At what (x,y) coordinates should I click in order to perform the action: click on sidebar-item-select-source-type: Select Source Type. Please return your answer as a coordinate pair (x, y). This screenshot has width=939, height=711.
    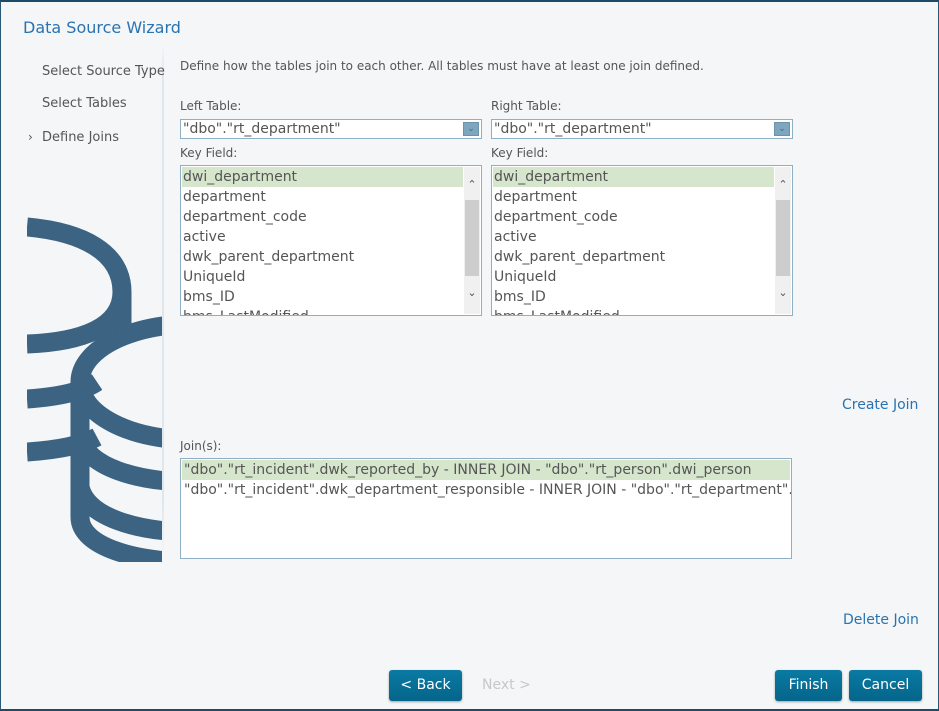
    Looking at the image, I should click on (103, 71).